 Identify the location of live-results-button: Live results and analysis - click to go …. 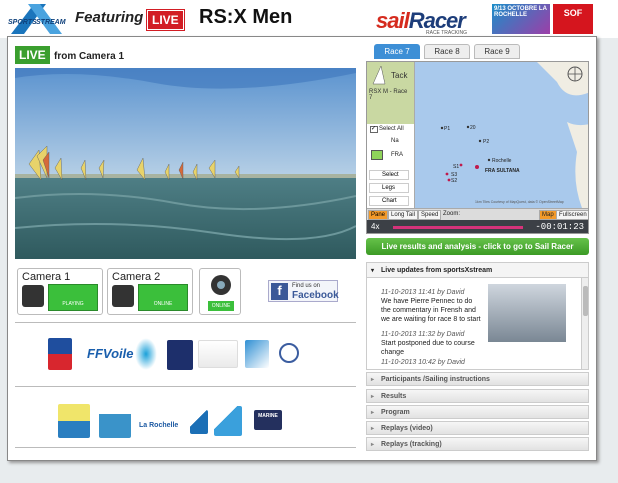
(477, 246).